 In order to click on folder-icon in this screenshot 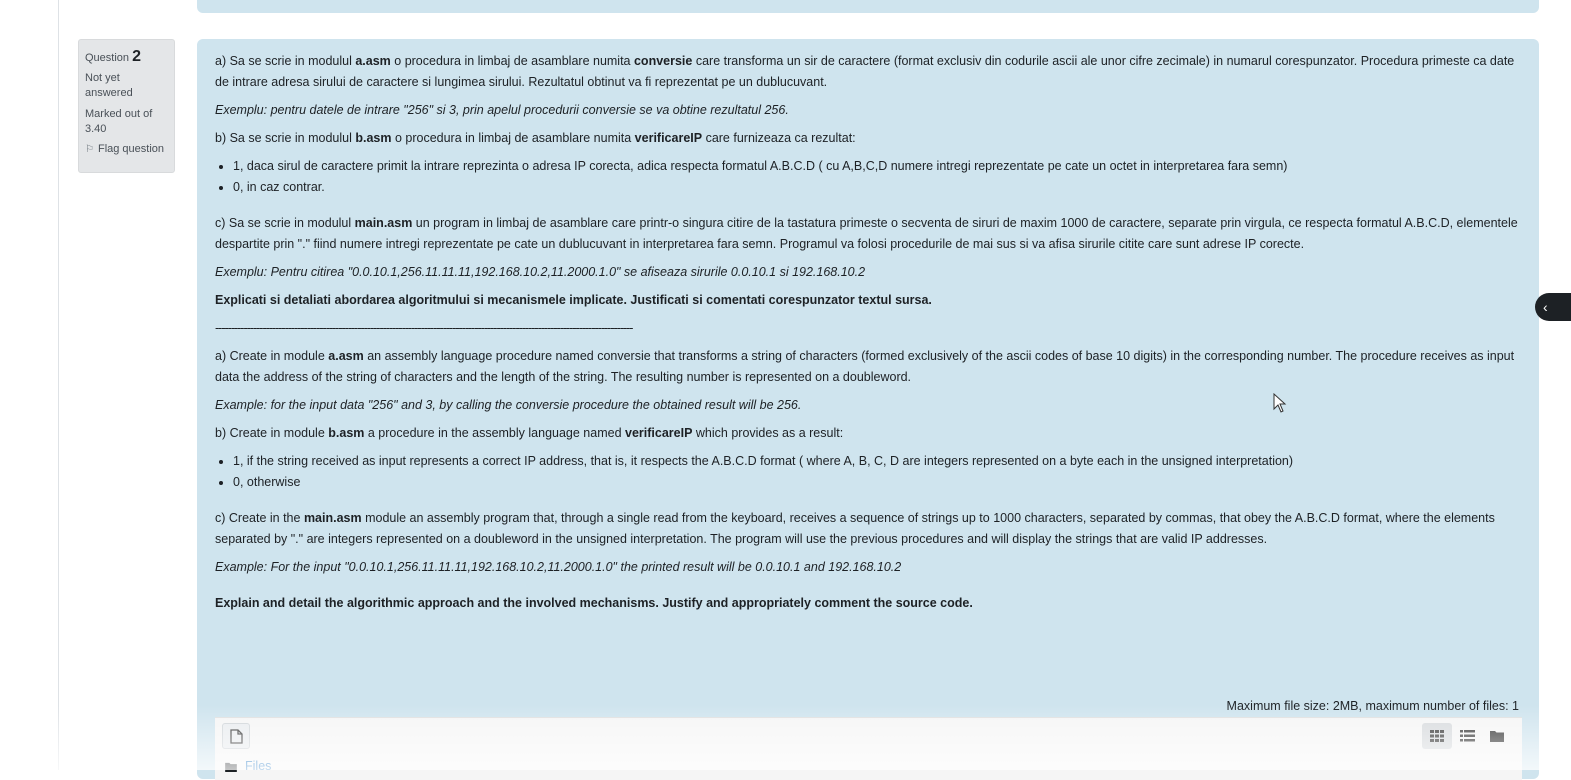, I will do `click(231, 767)`.